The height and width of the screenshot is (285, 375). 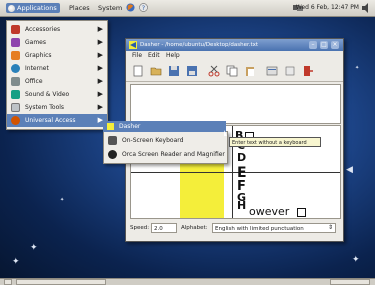 I want to click on menu-item-label: Internet, so click(x=37, y=68).